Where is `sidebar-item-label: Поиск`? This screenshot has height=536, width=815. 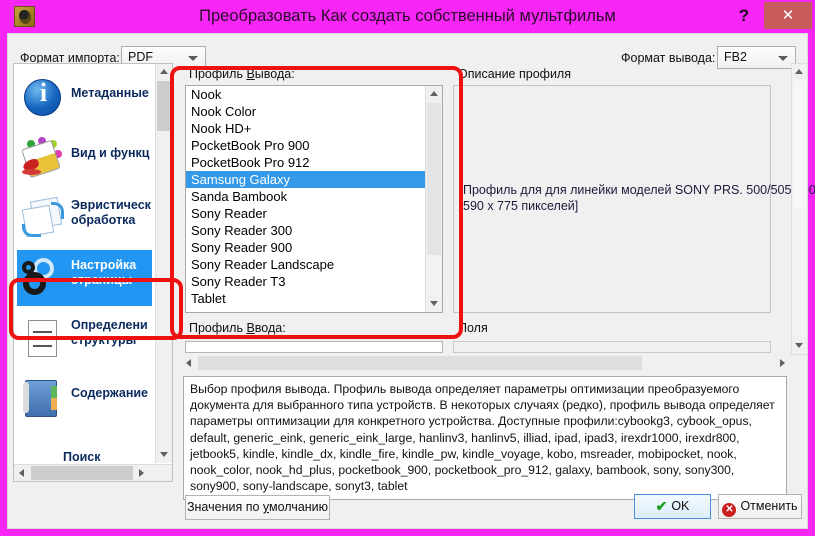
sidebar-item-label: Поиск is located at coordinates (82, 456).